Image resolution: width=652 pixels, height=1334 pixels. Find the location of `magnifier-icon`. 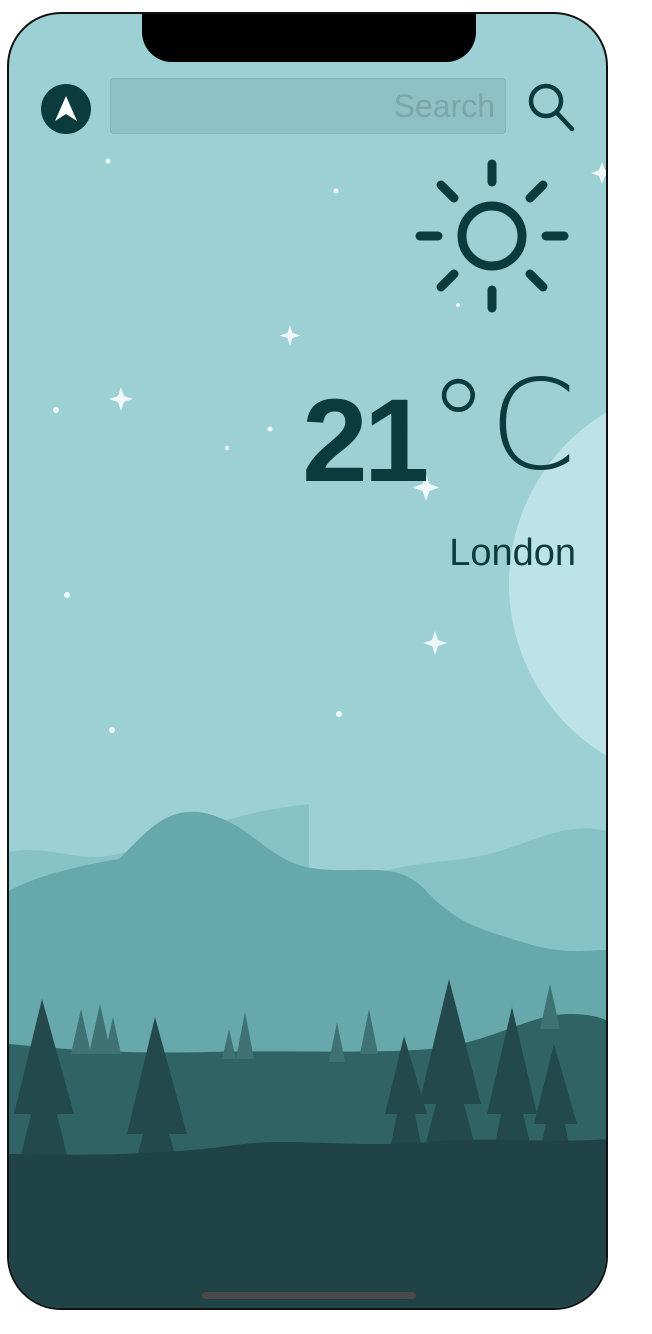

magnifier-icon is located at coordinates (551, 107).